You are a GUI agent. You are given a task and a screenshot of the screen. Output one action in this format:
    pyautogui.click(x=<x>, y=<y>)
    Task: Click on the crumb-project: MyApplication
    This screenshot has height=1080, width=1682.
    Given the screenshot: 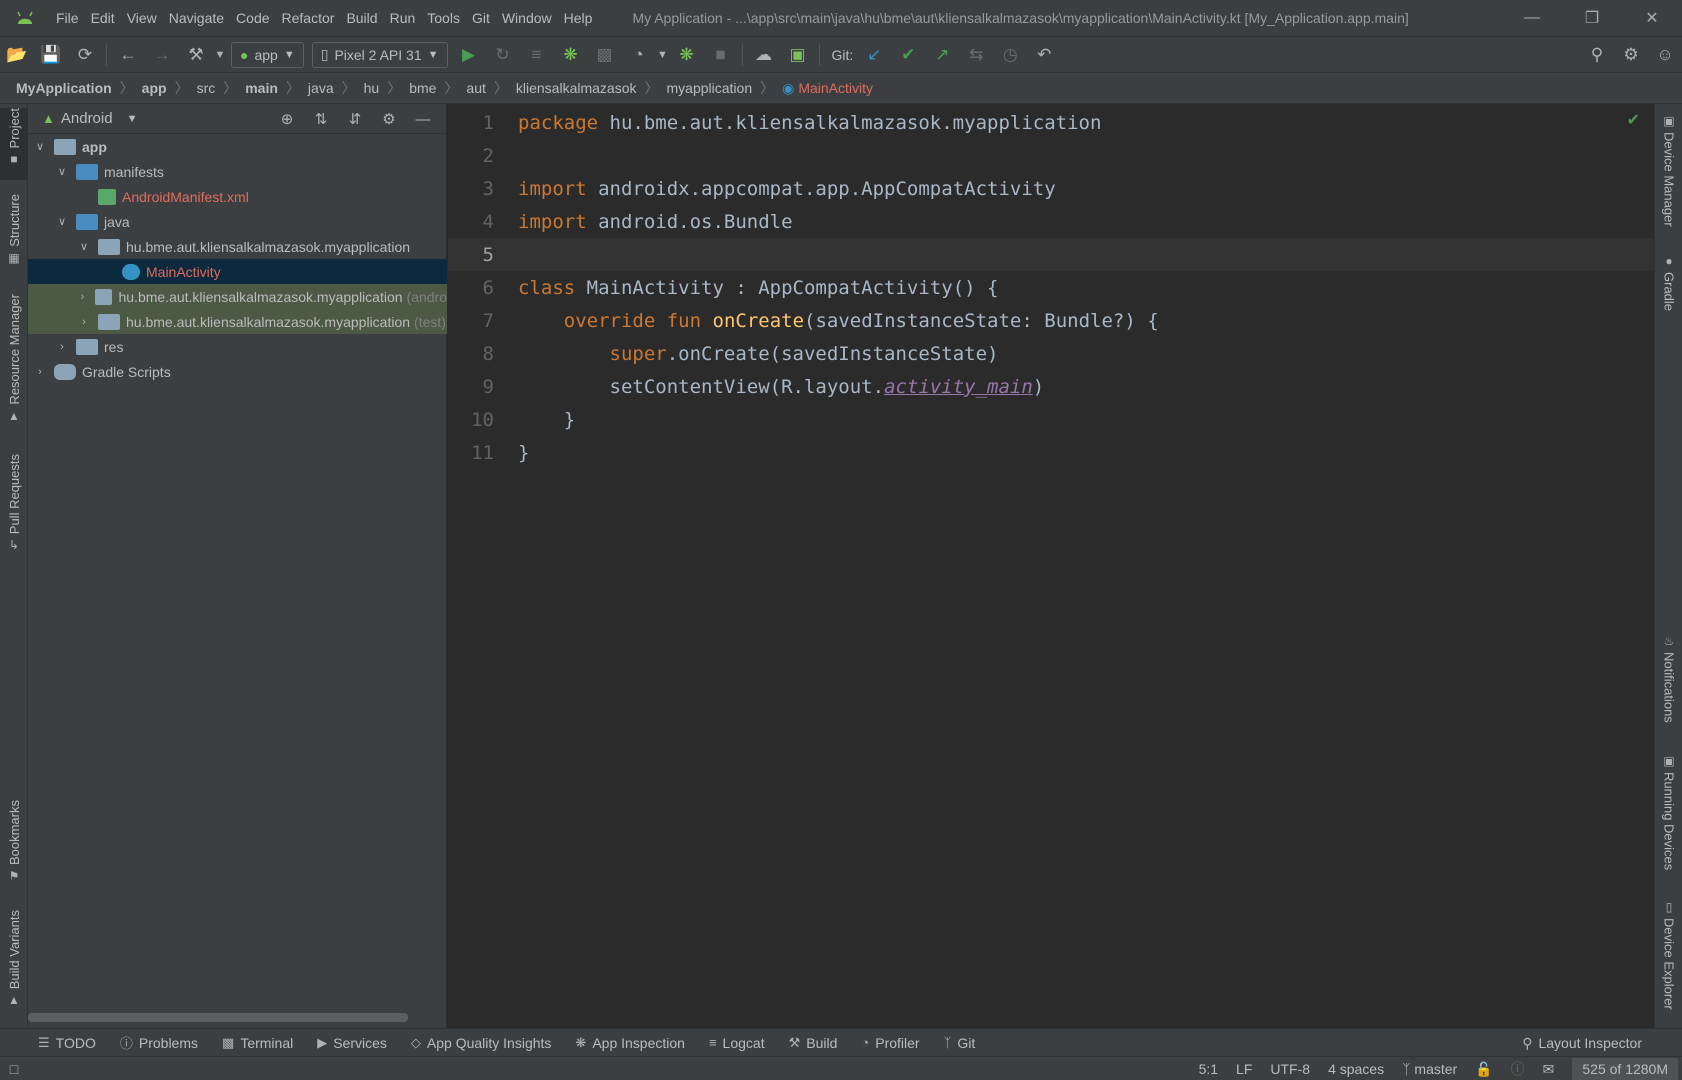 What is the action you would take?
    pyautogui.click(x=64, y=88)
    